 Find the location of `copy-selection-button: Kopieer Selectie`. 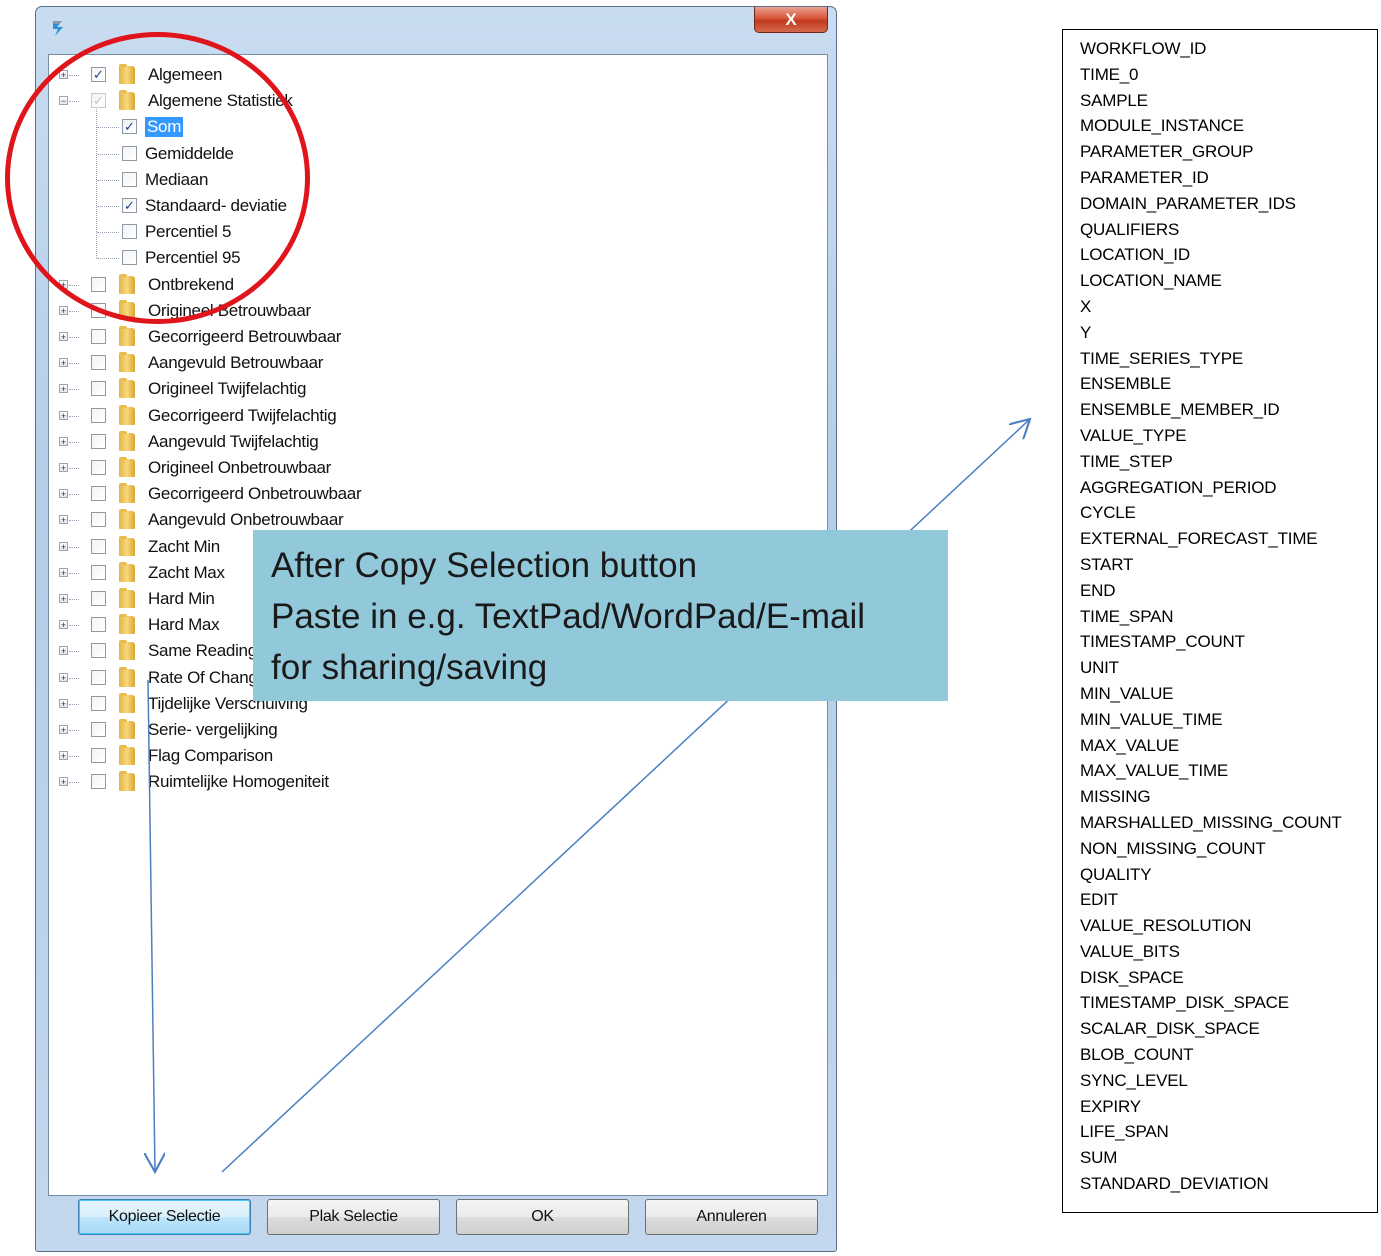

copy-selection-button: Kopieer Selectie is located at coordinates (164, 1217).